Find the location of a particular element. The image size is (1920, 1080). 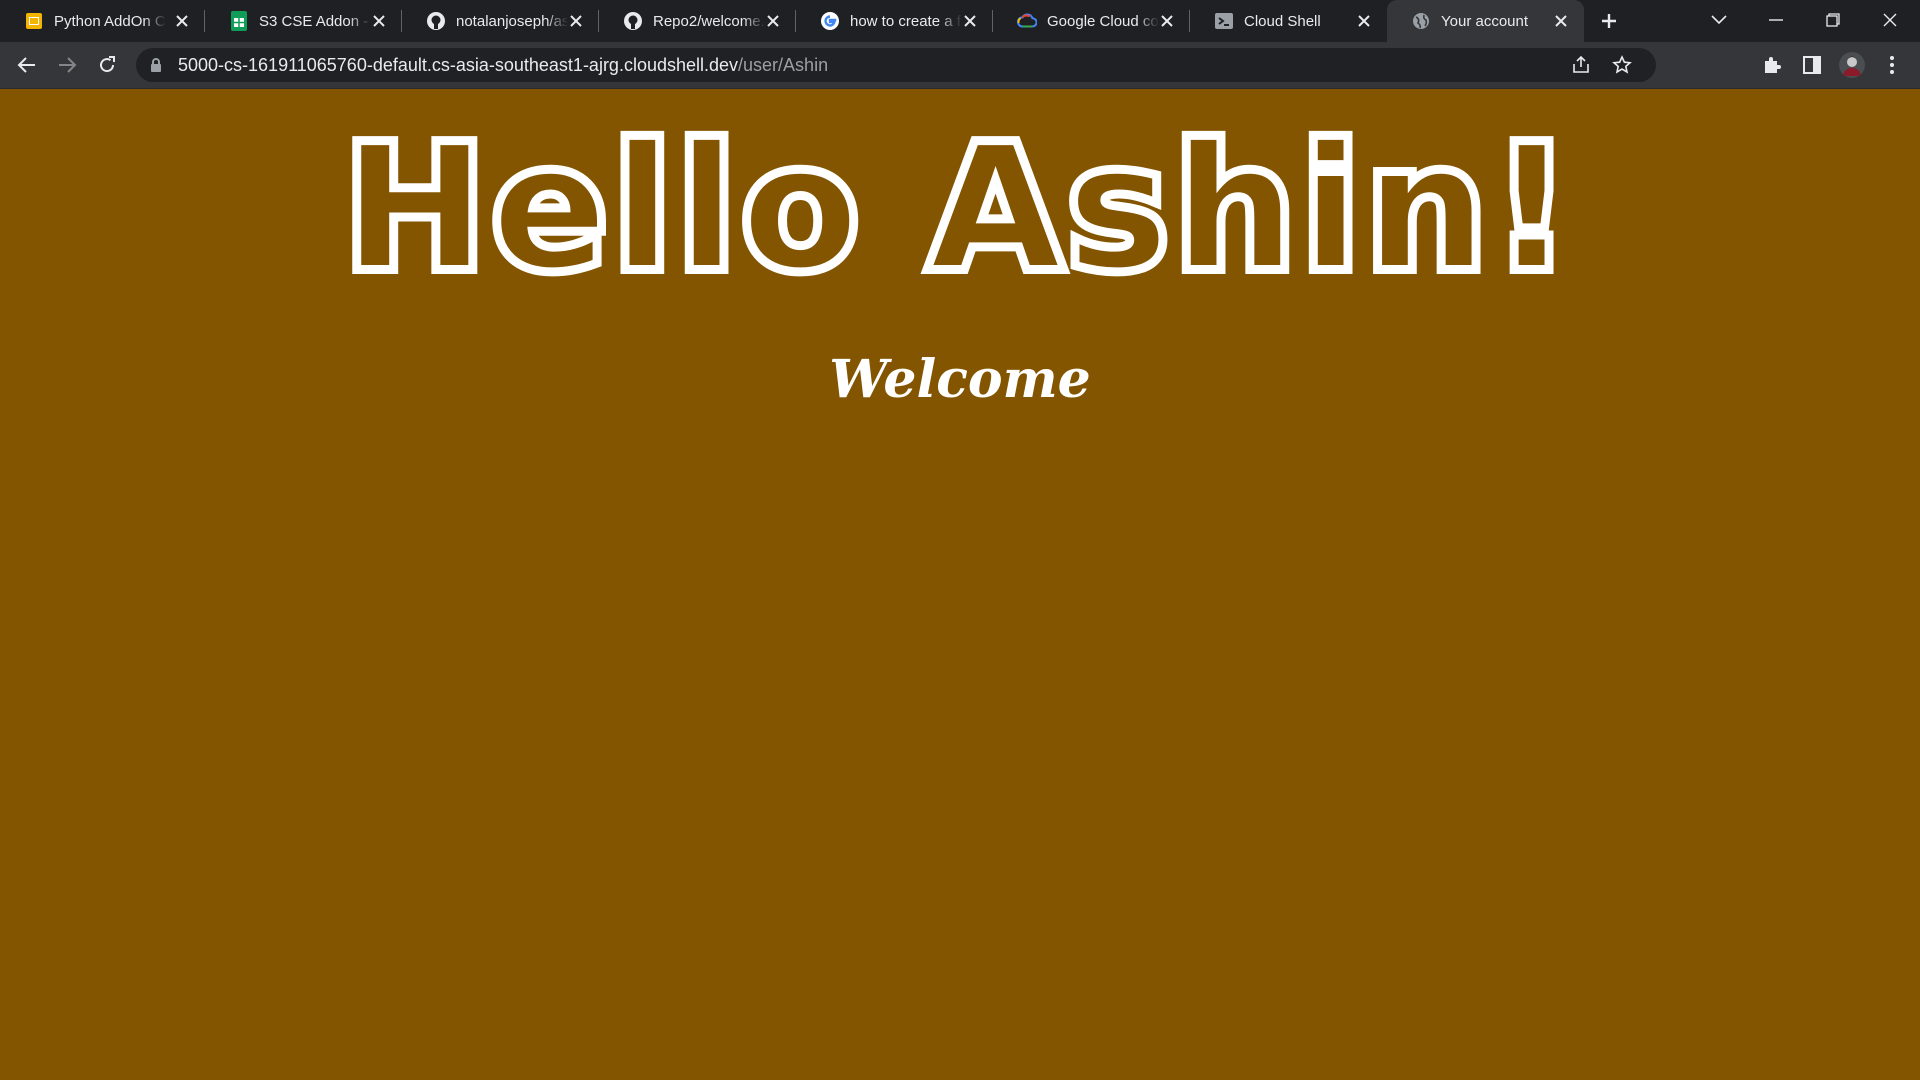

plus-icon is located at coordinates (1609, 21).